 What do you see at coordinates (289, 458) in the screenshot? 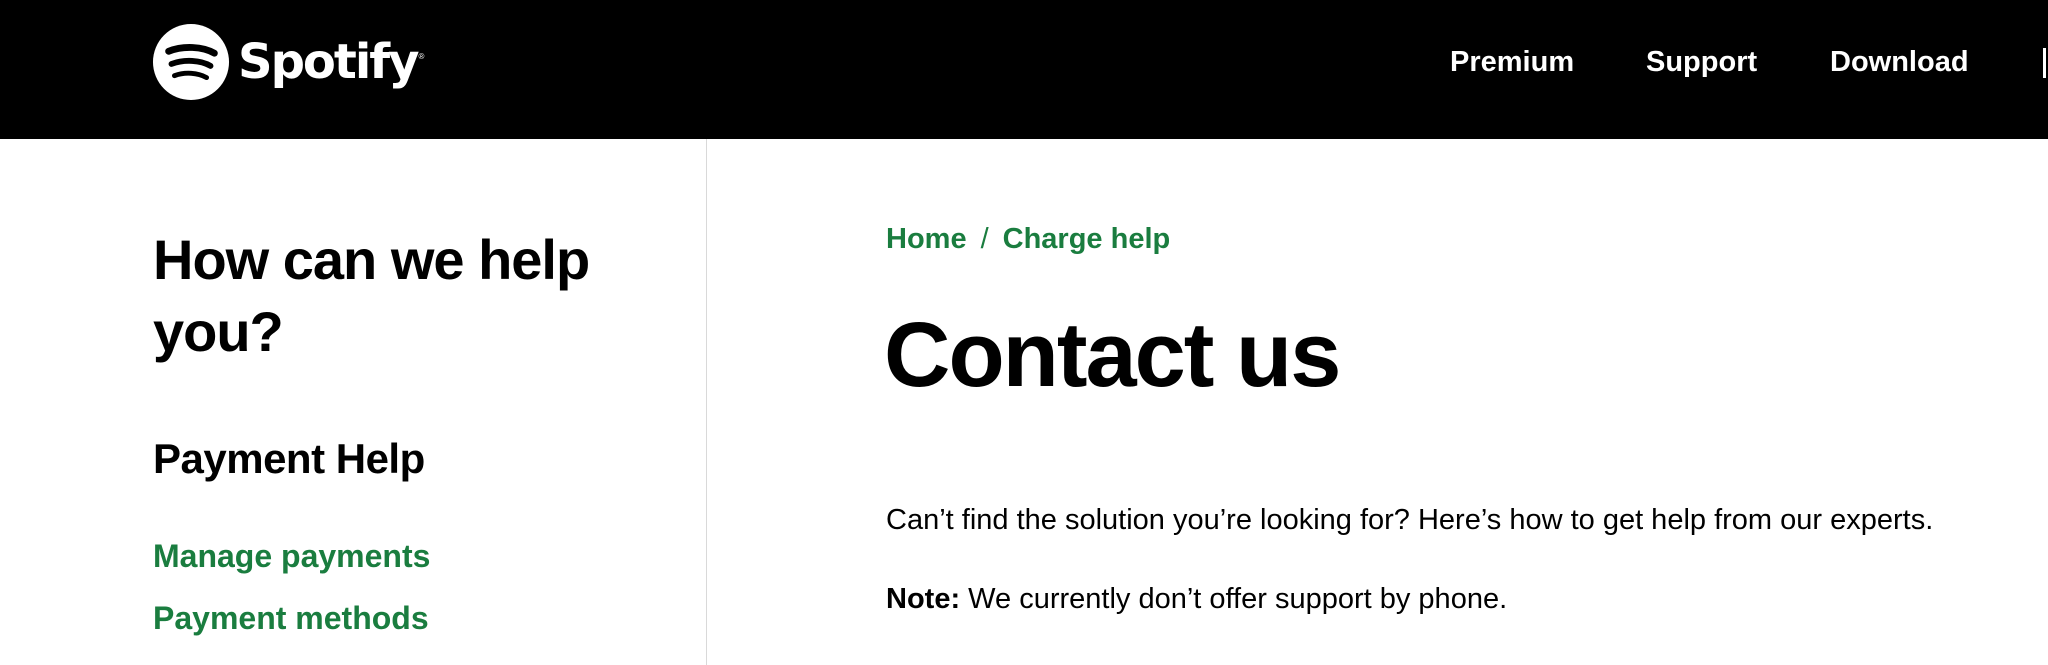
I see `sidebar-section-title: Payment Help` at bounding box center [289, 458].